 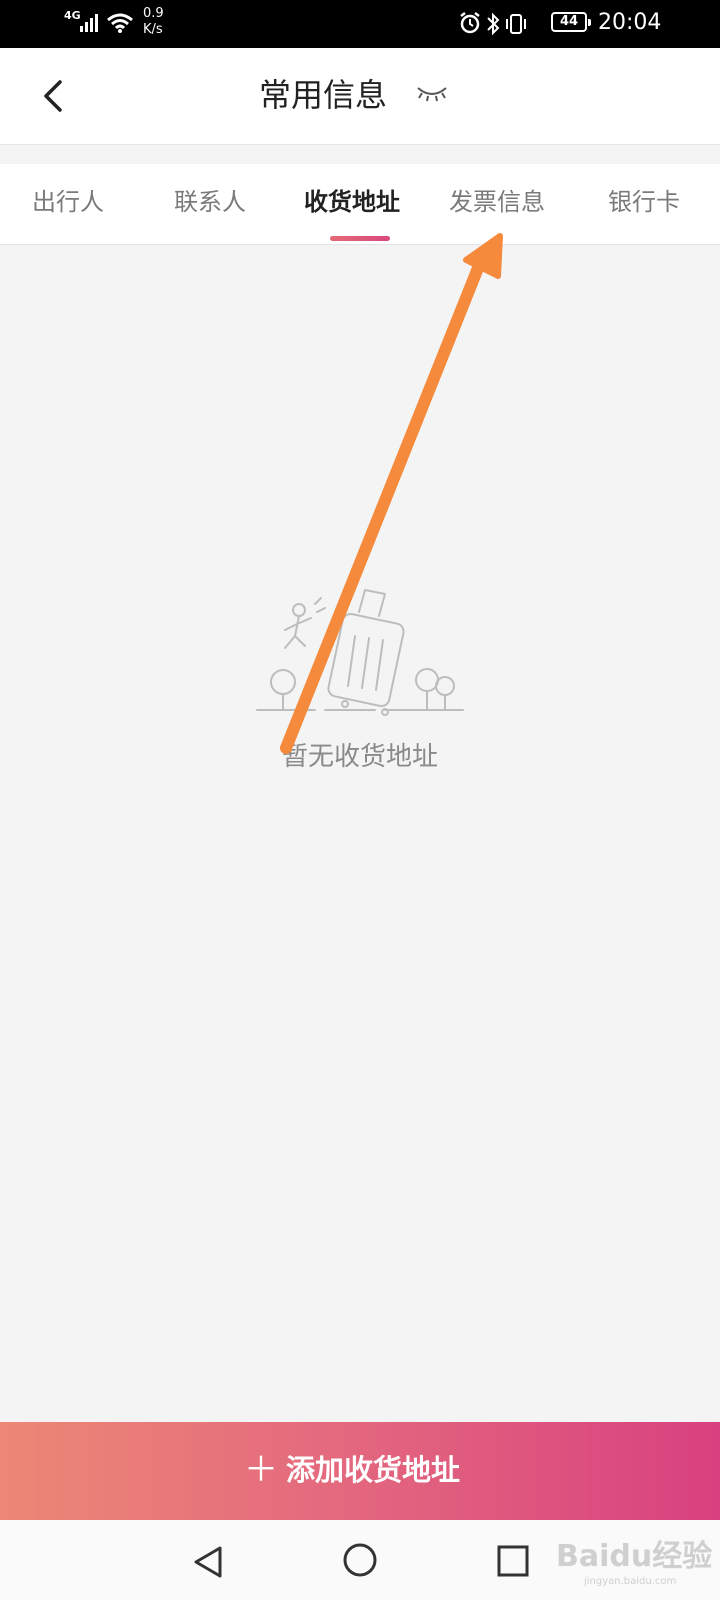 What do you see at coordinates (513, 1561) in the screenshot?
I see `nav-recents-icon` at bounding box center [513, 1561].